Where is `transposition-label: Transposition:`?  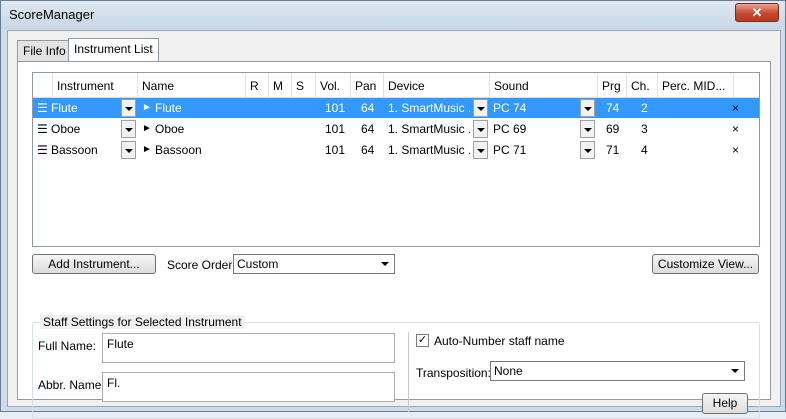
transposition-label: Transposition: is located at coordinates (453, 373).